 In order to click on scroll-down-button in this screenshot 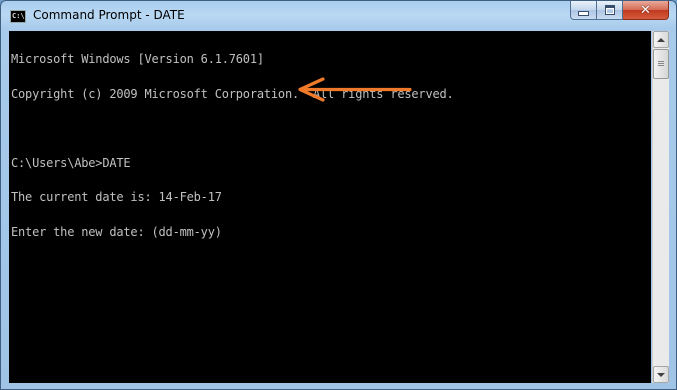, I will do `click(661, 374)`.